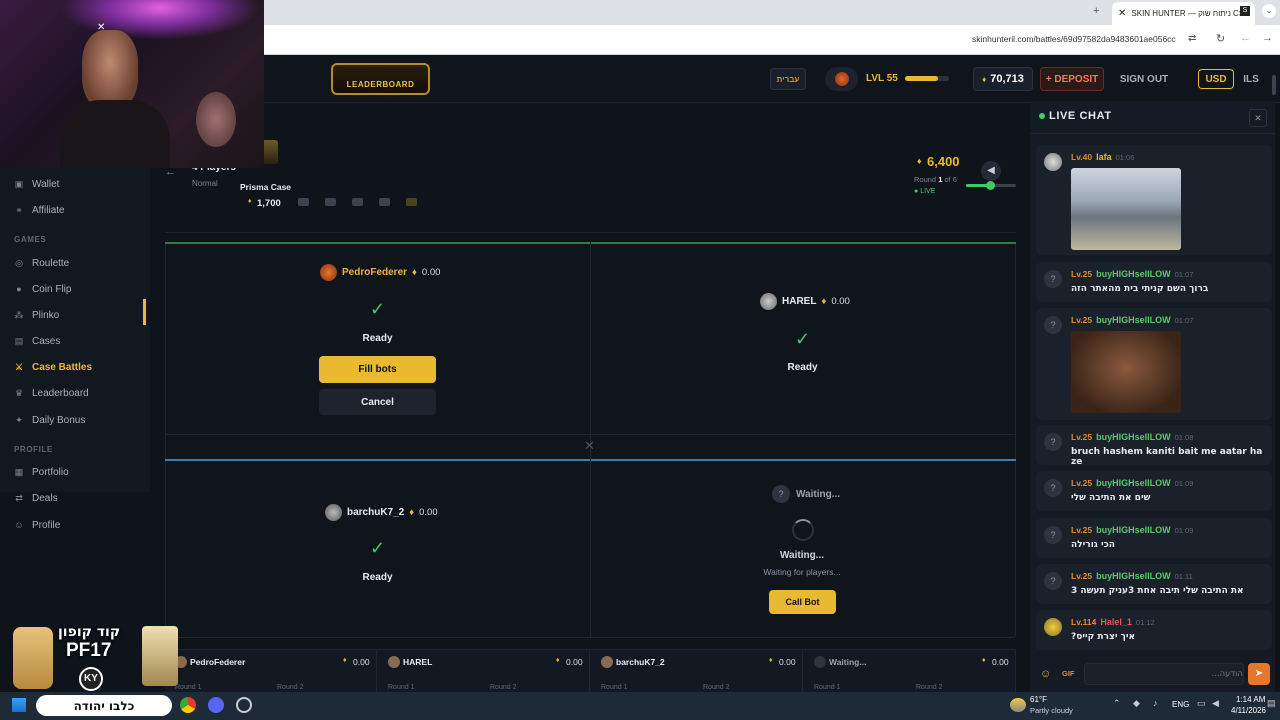 The image size is (1280, 720). What do you see at coordinates (1157, 591) in the screenshot?
I see `message-text: את התיבה שלי תיבה אחת 3עניק תעשה 3` at bounding box center [1157, 591].